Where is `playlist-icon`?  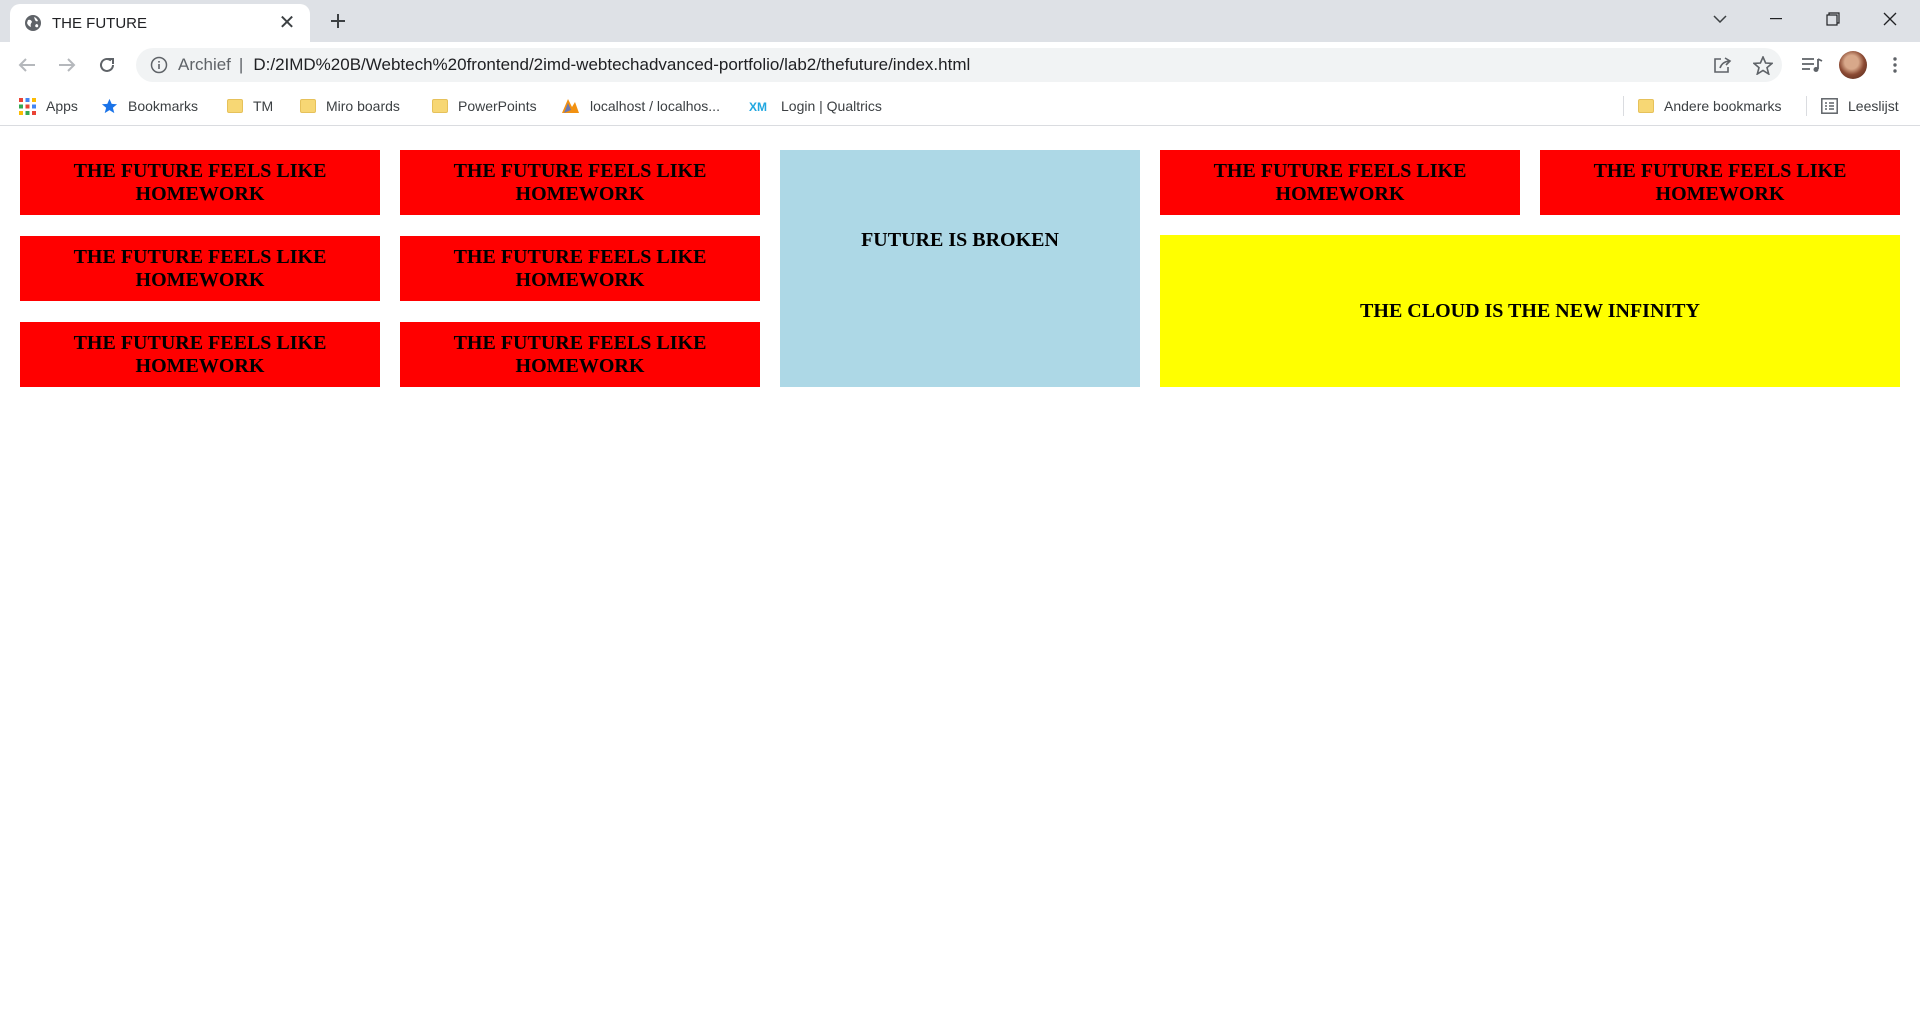 playlist-icon is located at coordinates (1812, 65).